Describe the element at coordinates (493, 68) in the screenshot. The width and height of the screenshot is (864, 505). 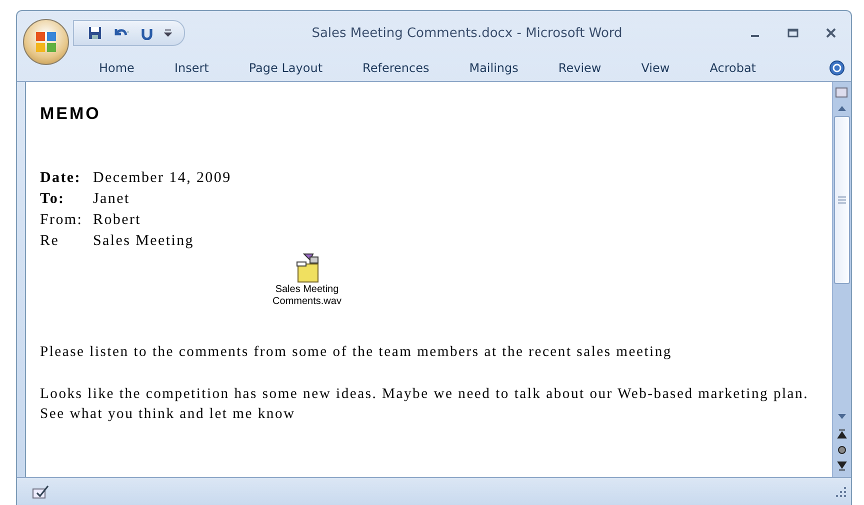
I see `ribbon-tab: Mailings` at that location.